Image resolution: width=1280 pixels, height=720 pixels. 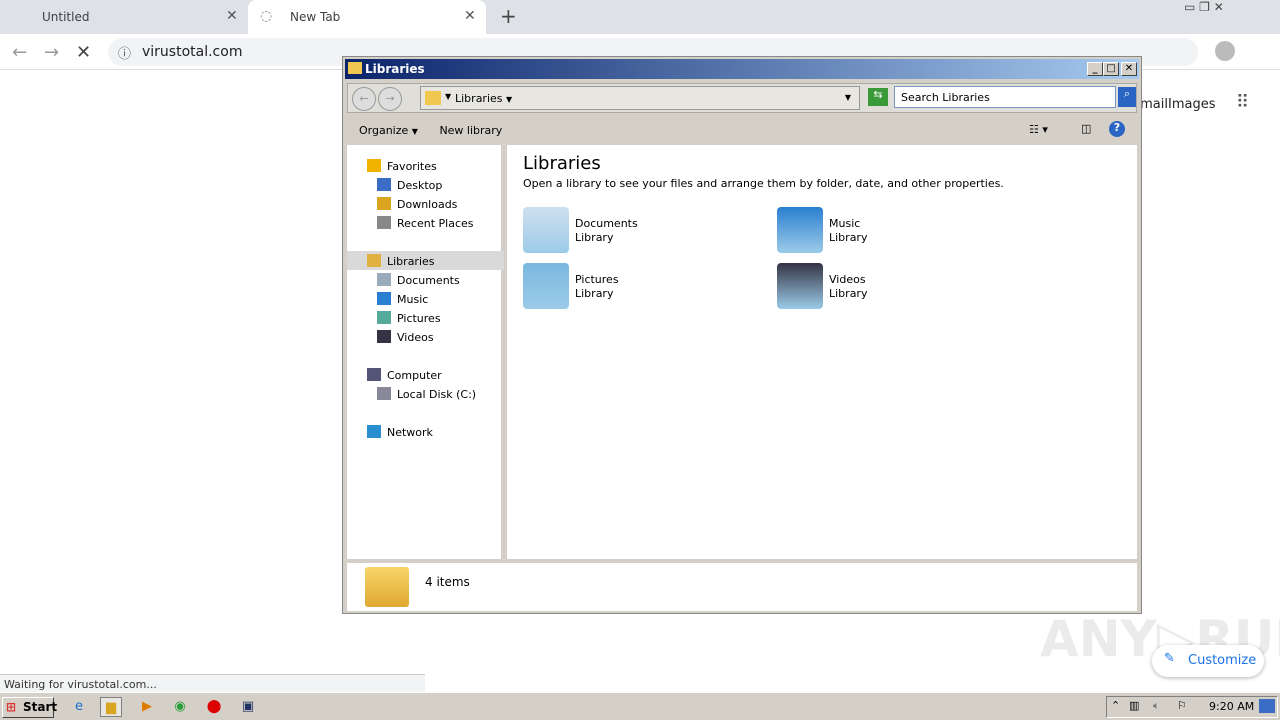 I want to click on nav-item-label: Desktop, so click(x=420, y=185).